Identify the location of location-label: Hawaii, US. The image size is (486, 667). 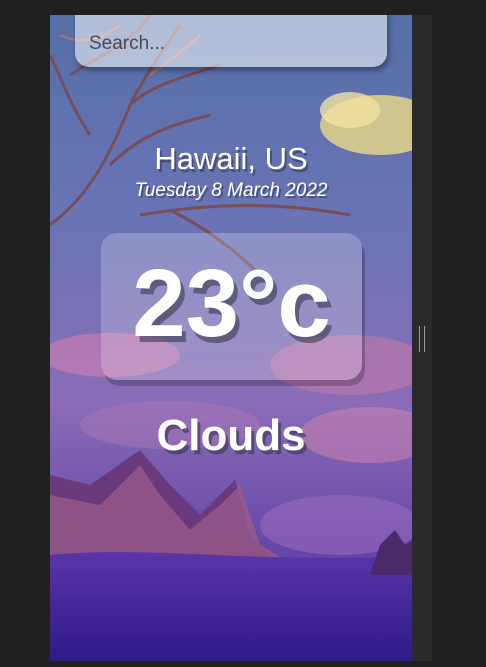
(231, 158).